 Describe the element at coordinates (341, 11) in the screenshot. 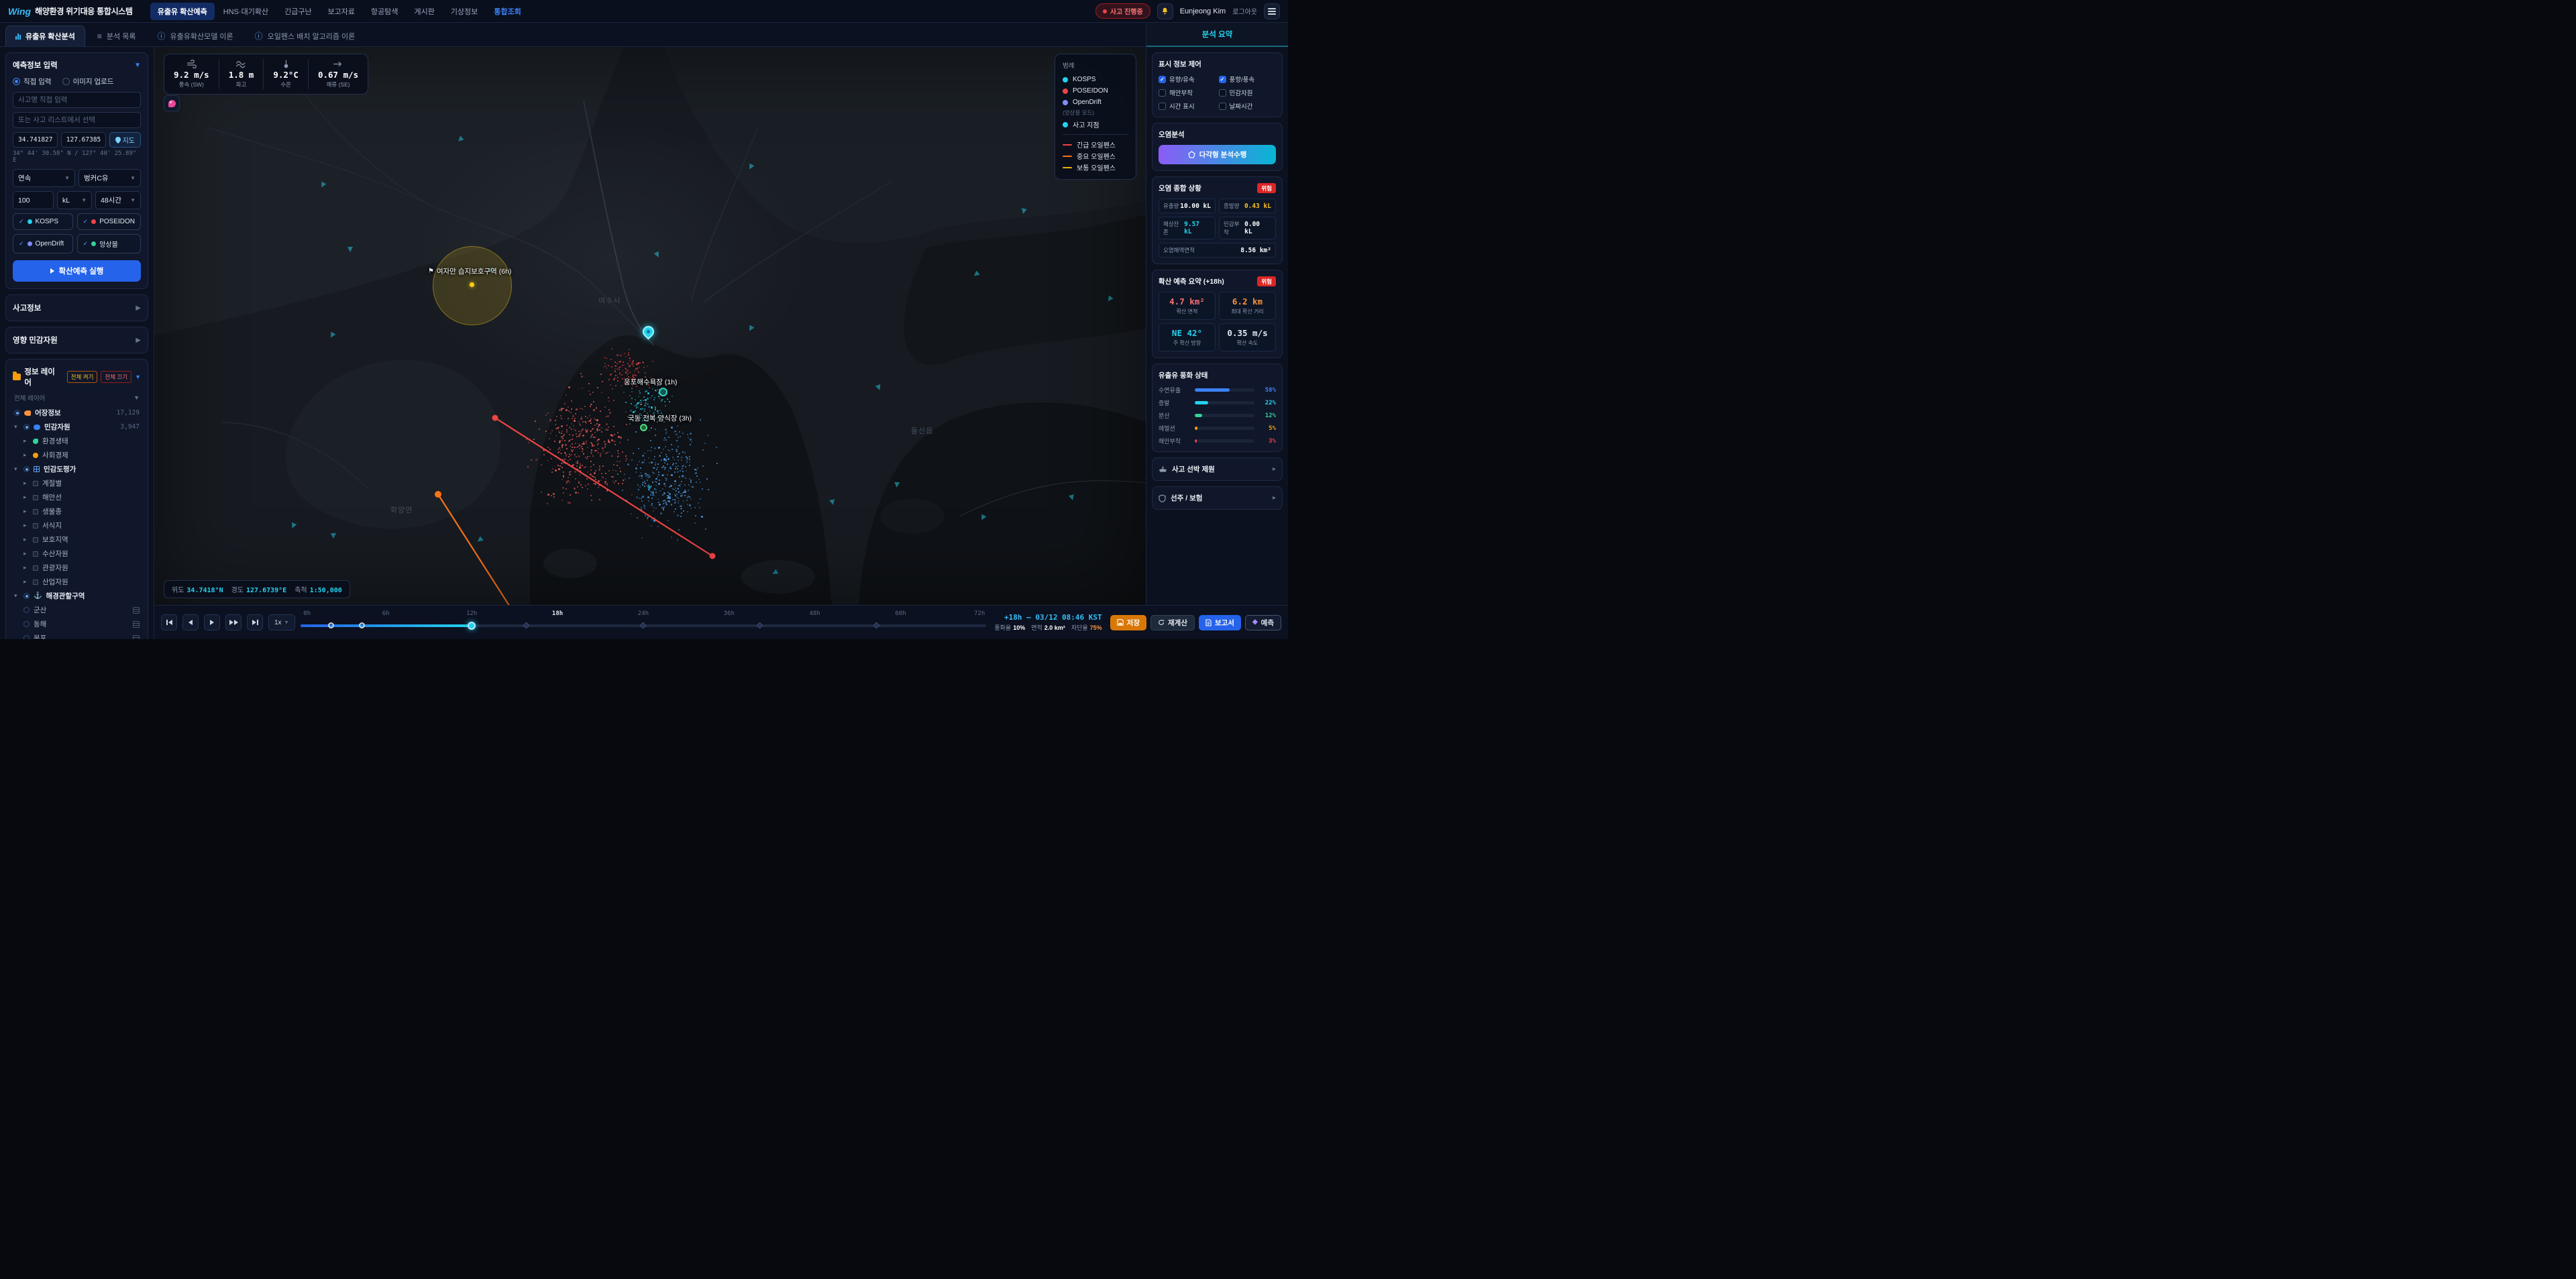

I see `nav-reports: 보고자료` at that location.